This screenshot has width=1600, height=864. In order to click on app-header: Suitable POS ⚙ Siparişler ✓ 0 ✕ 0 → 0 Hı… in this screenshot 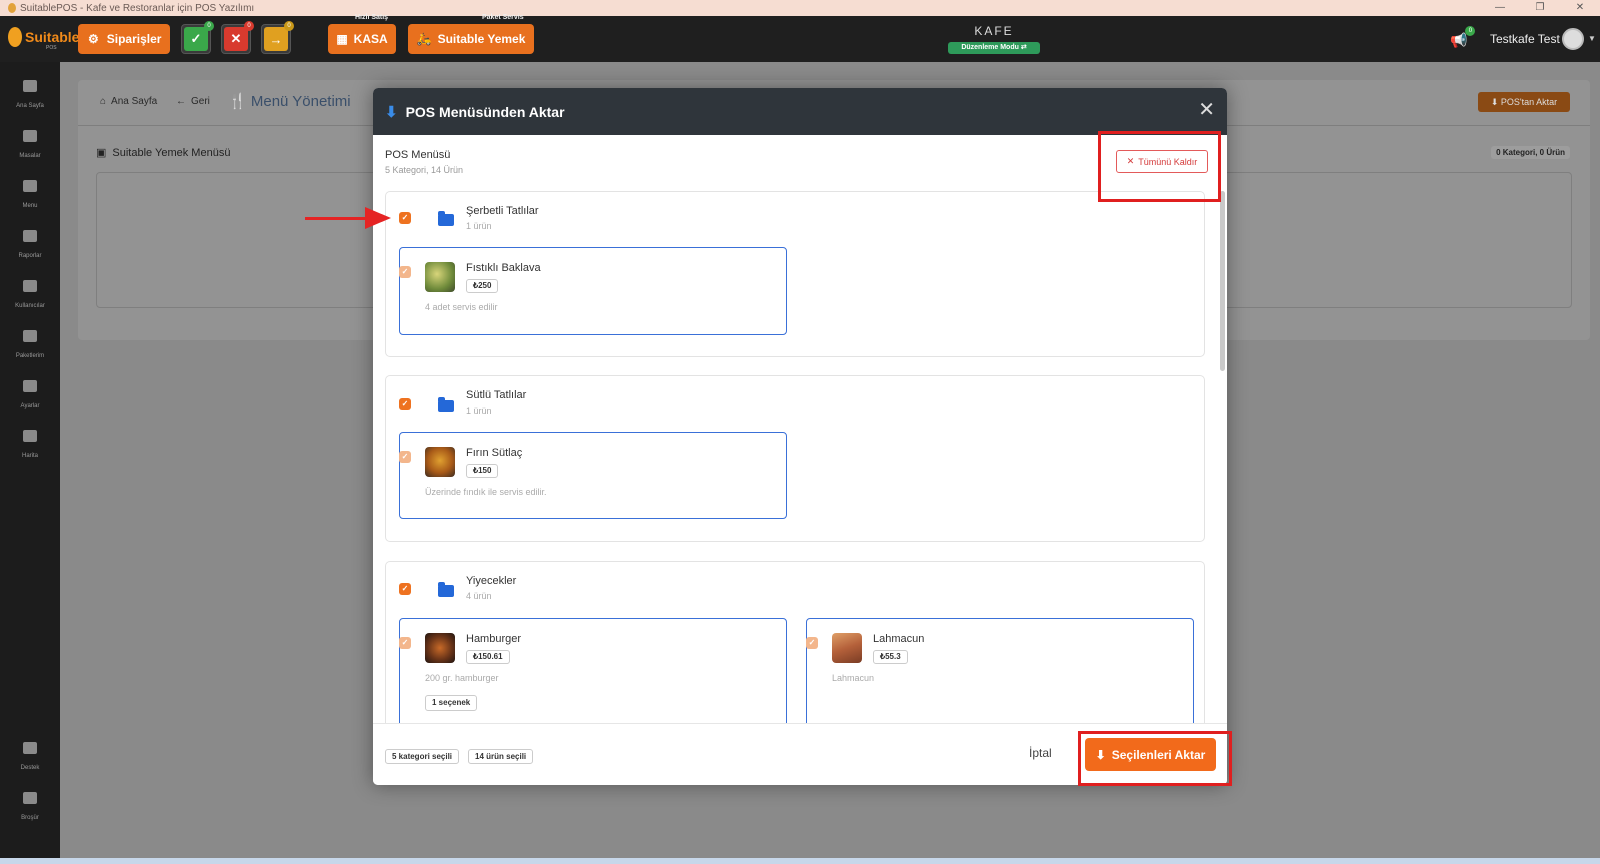, I will do `click(800, 38)`.